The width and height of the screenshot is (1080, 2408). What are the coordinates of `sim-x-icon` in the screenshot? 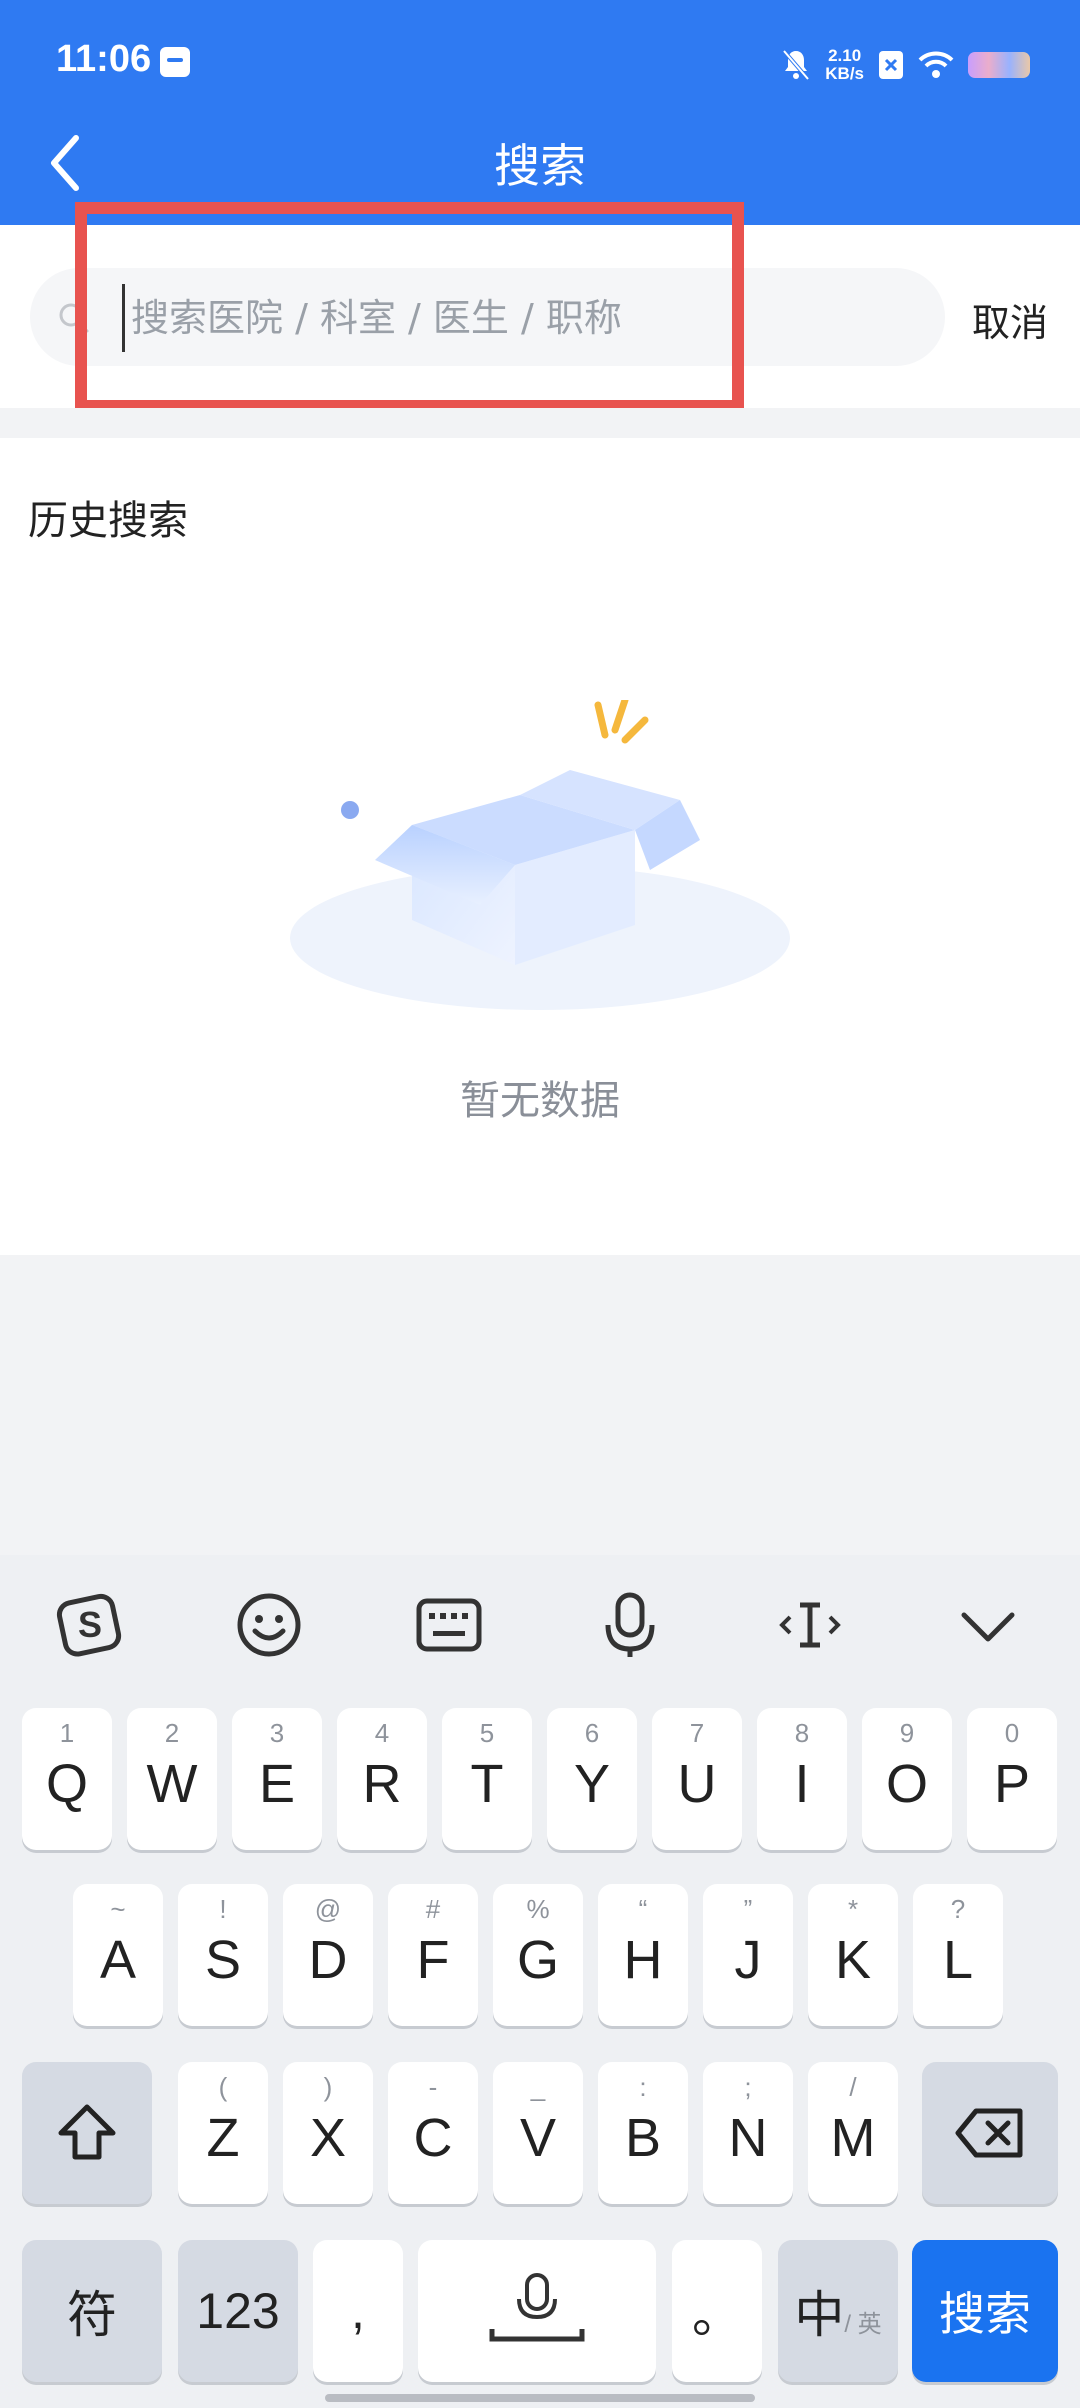 It's located at (891, 65).